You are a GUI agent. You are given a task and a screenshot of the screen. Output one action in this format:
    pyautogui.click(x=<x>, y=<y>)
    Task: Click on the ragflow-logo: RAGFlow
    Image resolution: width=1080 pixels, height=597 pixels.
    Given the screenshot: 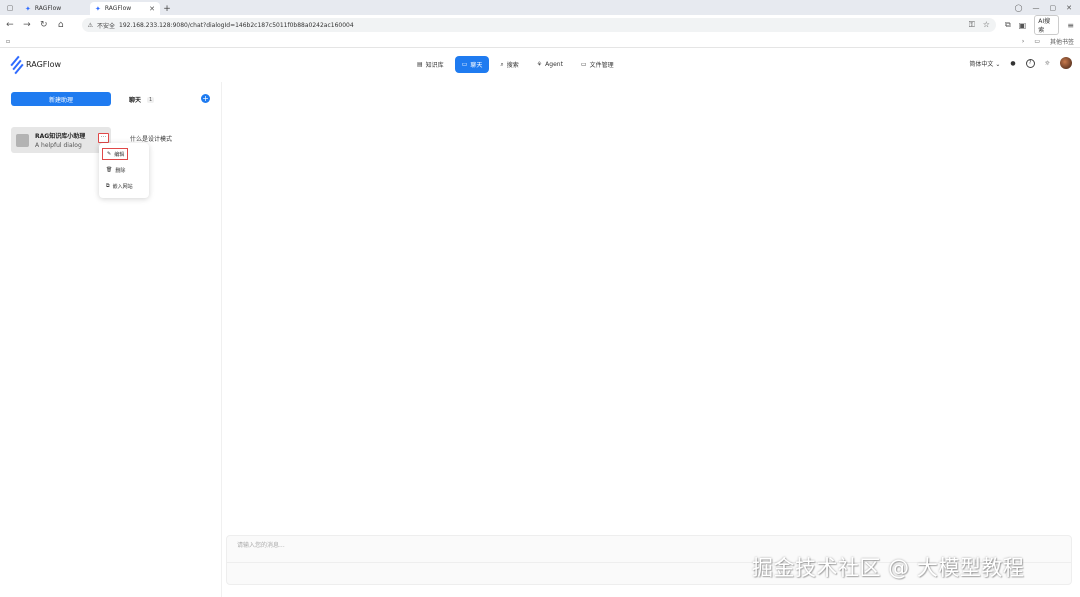 What is the action you would take?
    pyautogui.click(x=35, y=65)
    